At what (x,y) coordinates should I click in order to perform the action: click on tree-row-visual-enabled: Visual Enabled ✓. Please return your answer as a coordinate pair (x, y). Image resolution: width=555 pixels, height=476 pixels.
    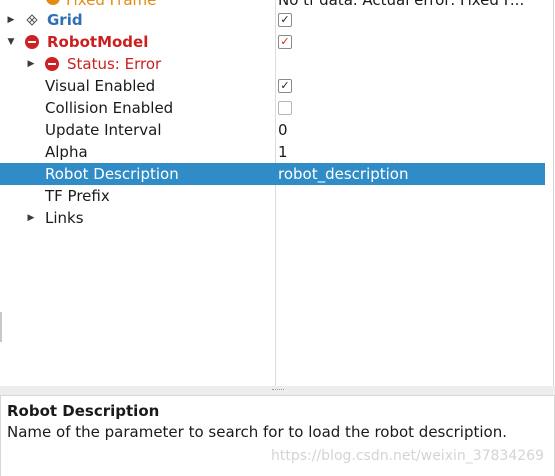
    Looking at the image, I should click on (272, 86).